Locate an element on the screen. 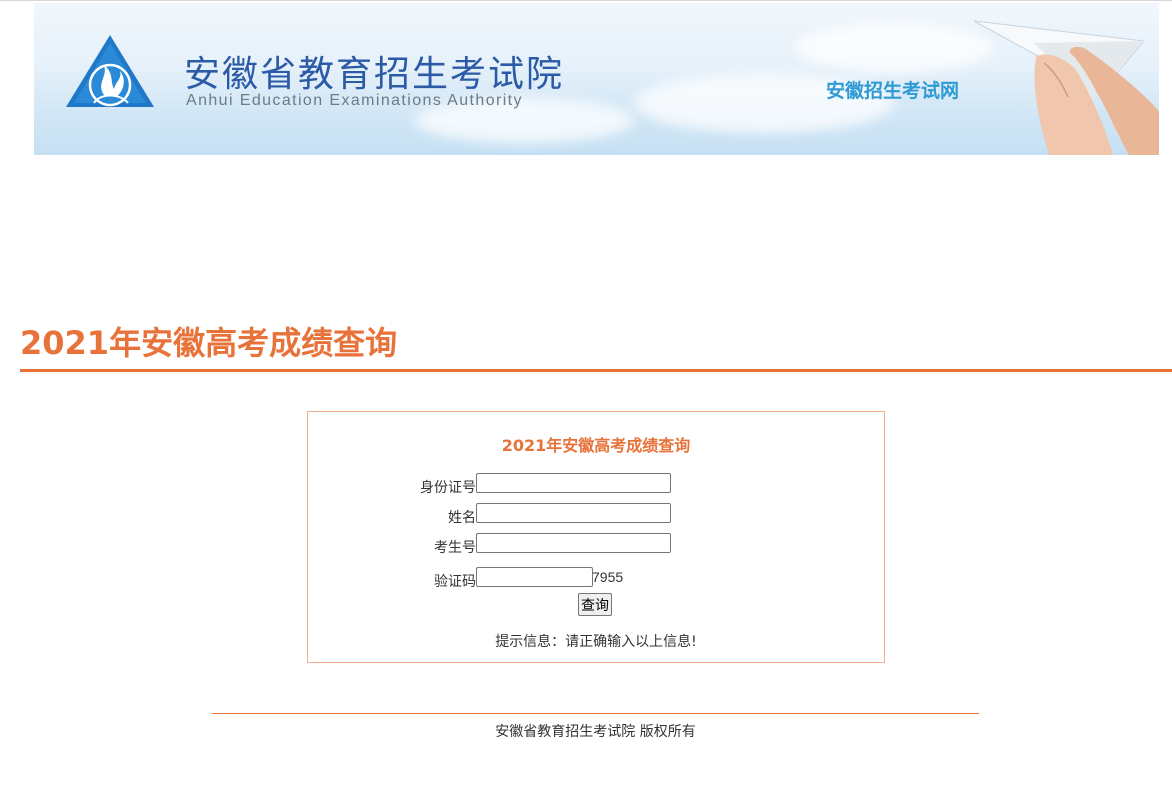  title-divider is located at coordinates (596, 370).